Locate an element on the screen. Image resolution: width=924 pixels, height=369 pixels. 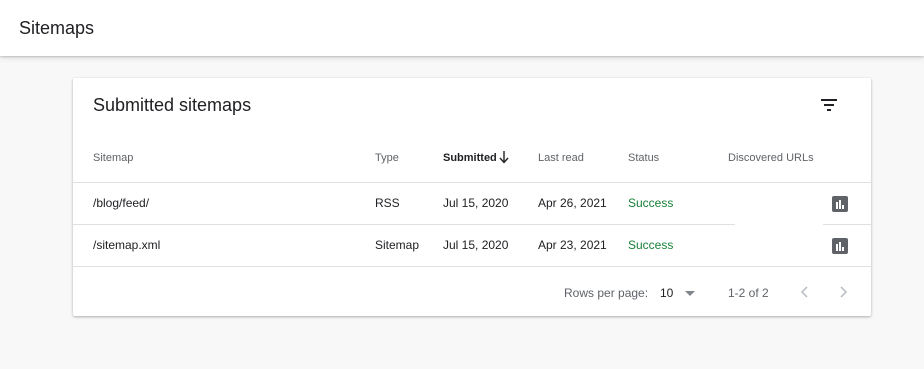
filter-button is located at coordinates (829, 106).